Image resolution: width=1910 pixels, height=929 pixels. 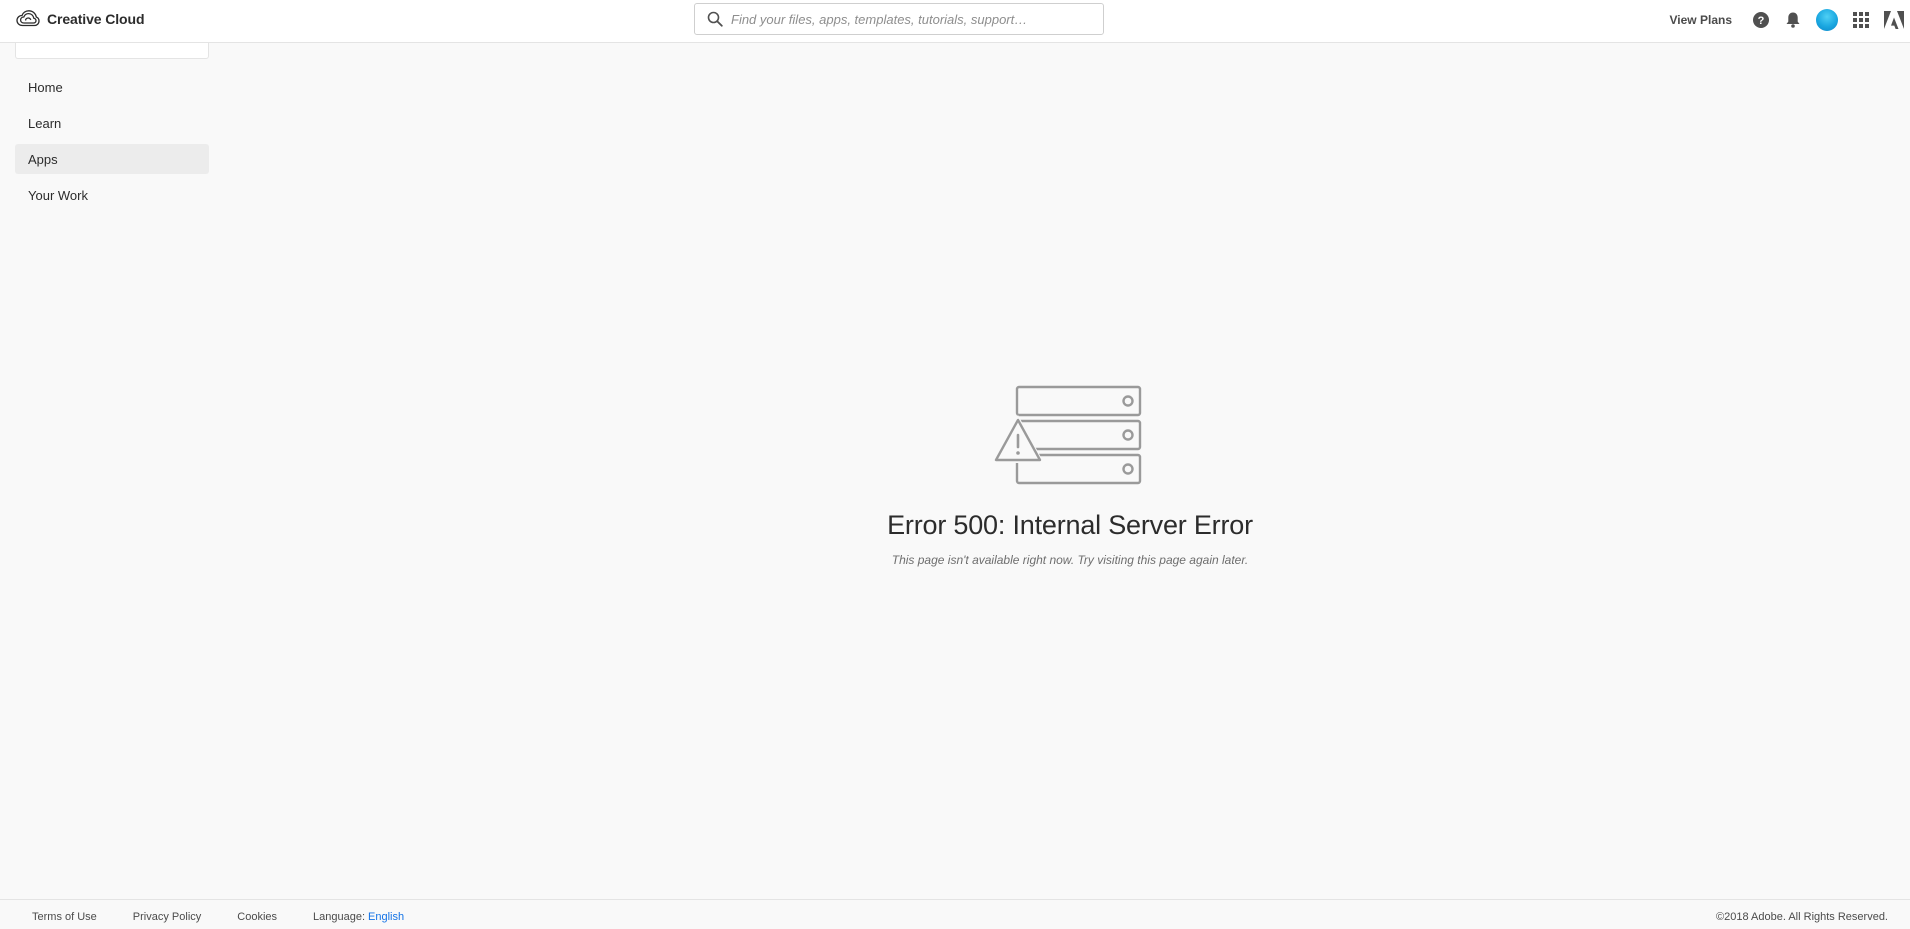 What do you see at coordinates (43, 159) in the screenshot?
I see `sidebar-item-label: Apps` at bounding box center [43, 159].